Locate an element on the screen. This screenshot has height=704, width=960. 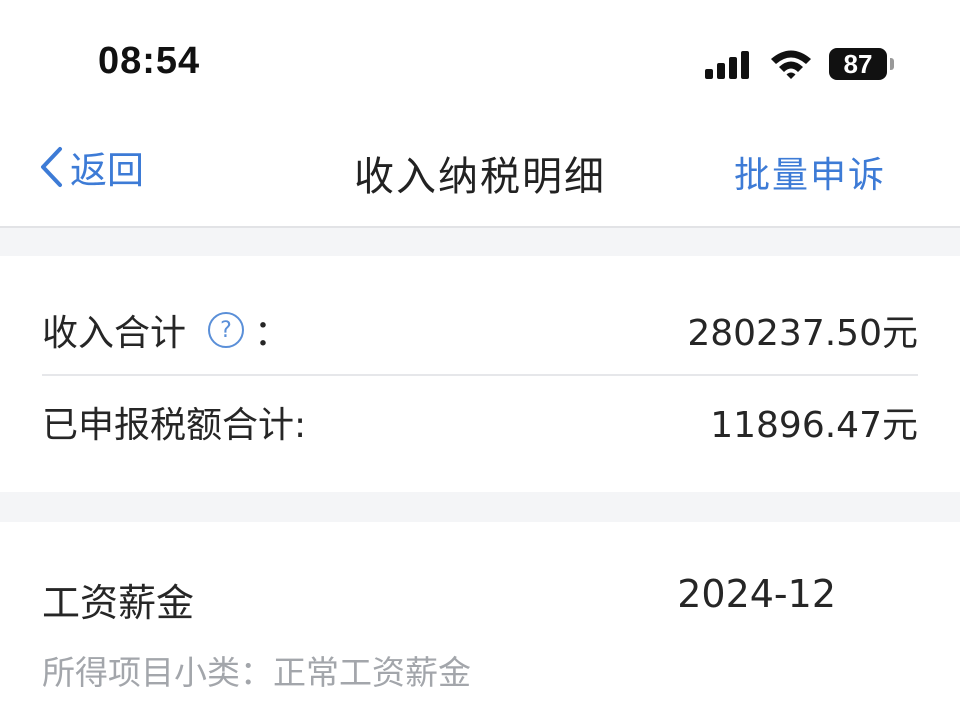
wifi-icon is located at coordinates (791, 64).